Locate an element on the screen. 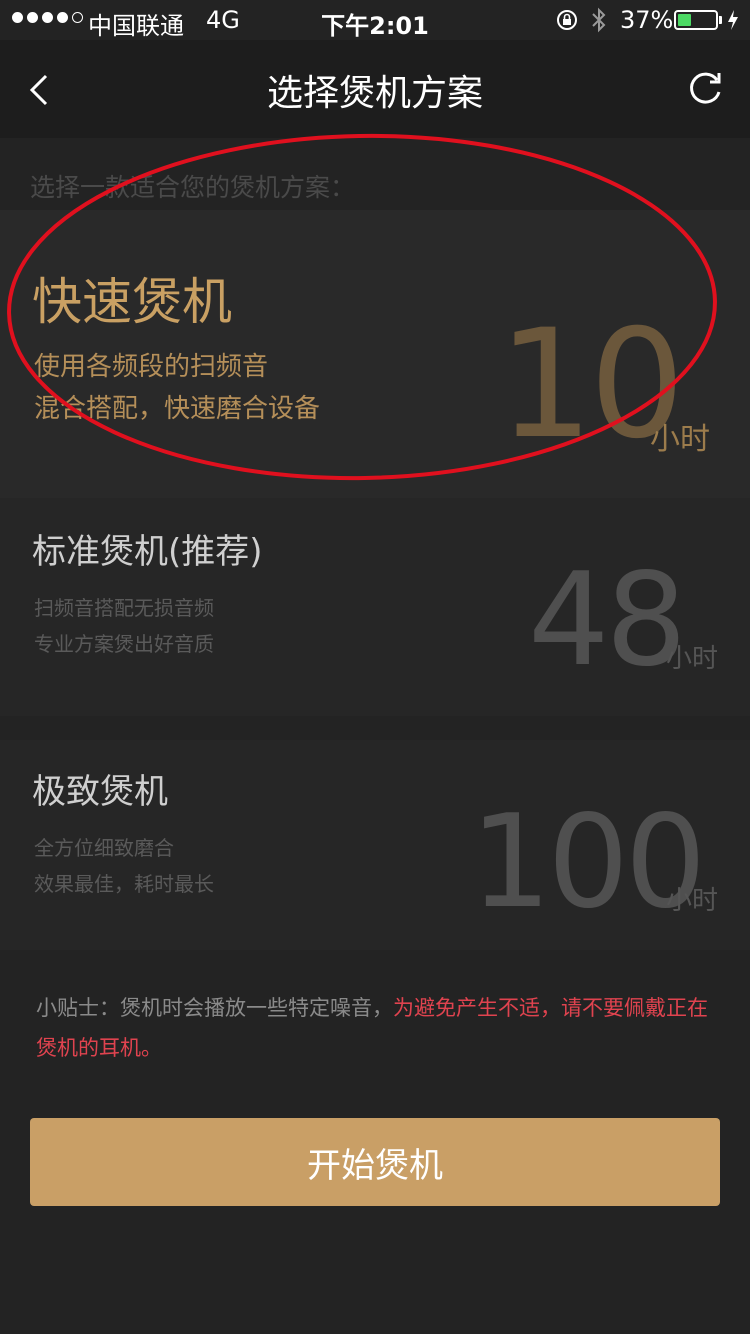  plan-description-line: 扫频音搭配无损音频 is located at coordinates (124, 608).